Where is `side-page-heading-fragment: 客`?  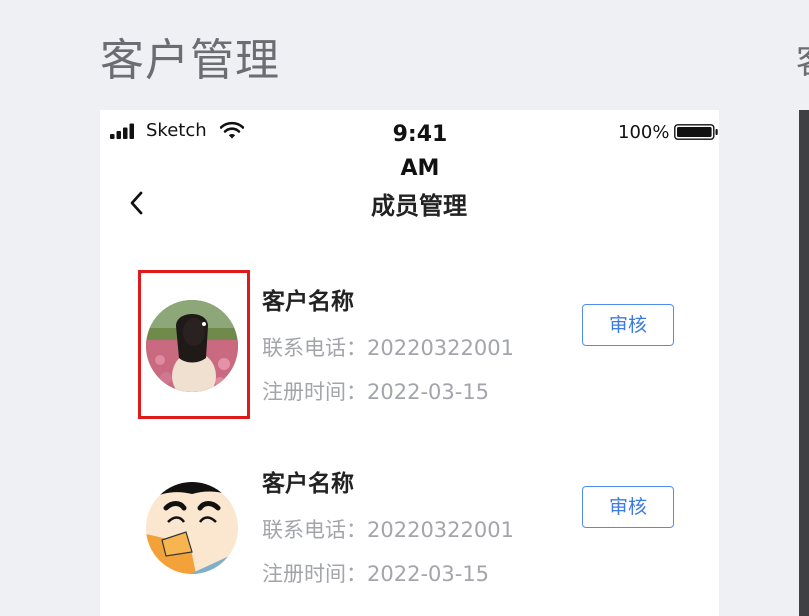 side-page-heading-fragment: 客 is located at coordinates (802, 58).